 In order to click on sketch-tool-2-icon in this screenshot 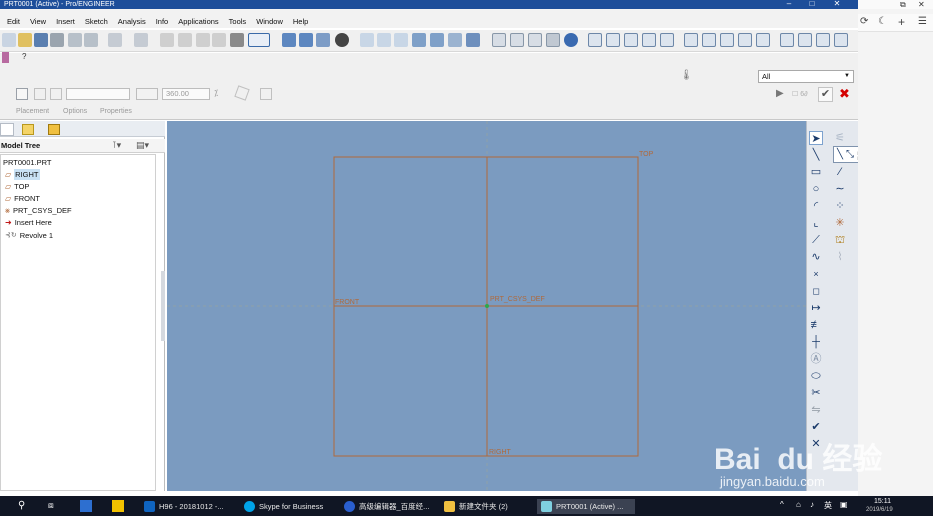, I will do `click(805, 40)`.